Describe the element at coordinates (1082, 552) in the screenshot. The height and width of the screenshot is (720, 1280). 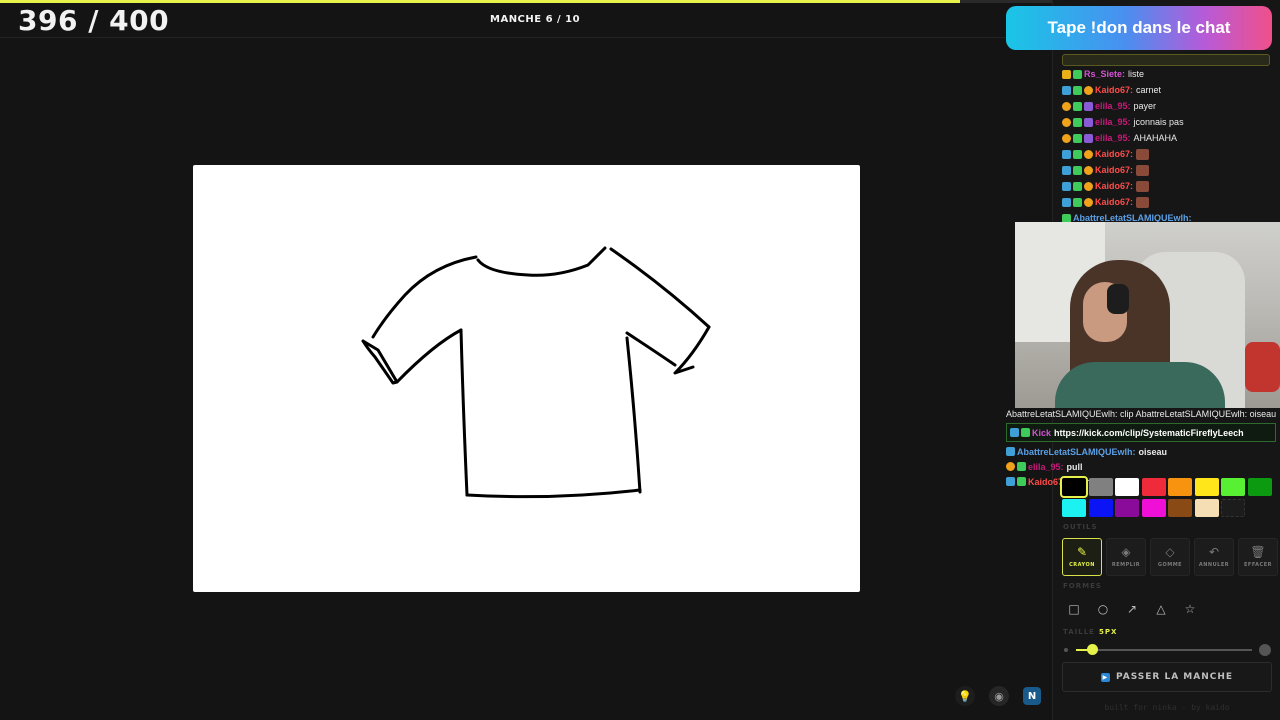
I see `pencil-icon: ✎` at that location.